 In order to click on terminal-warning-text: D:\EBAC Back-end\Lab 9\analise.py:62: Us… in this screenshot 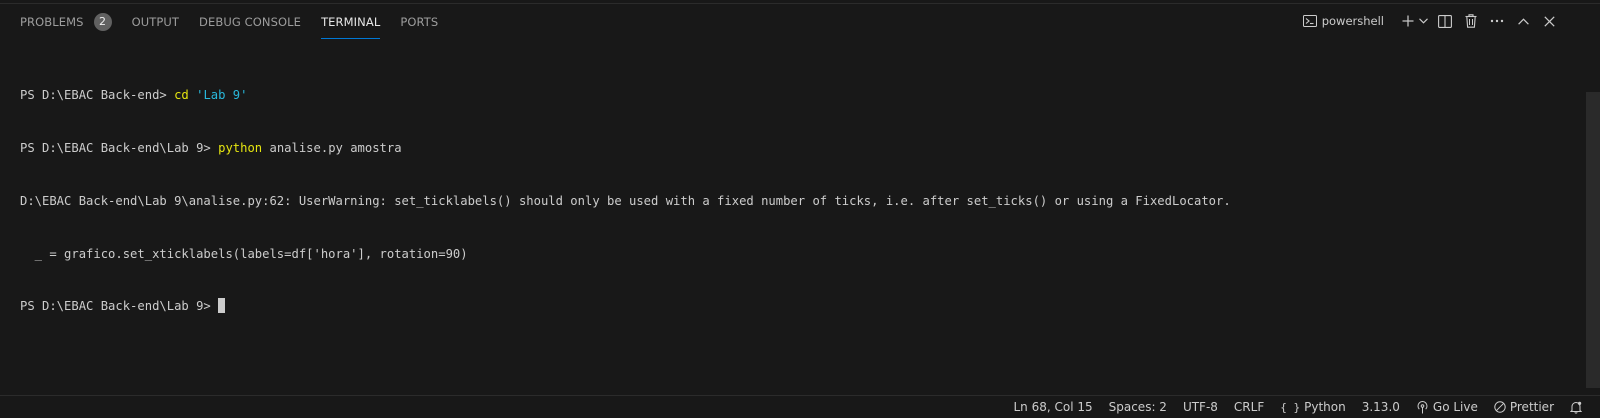, I will do `click(625, 200)`.